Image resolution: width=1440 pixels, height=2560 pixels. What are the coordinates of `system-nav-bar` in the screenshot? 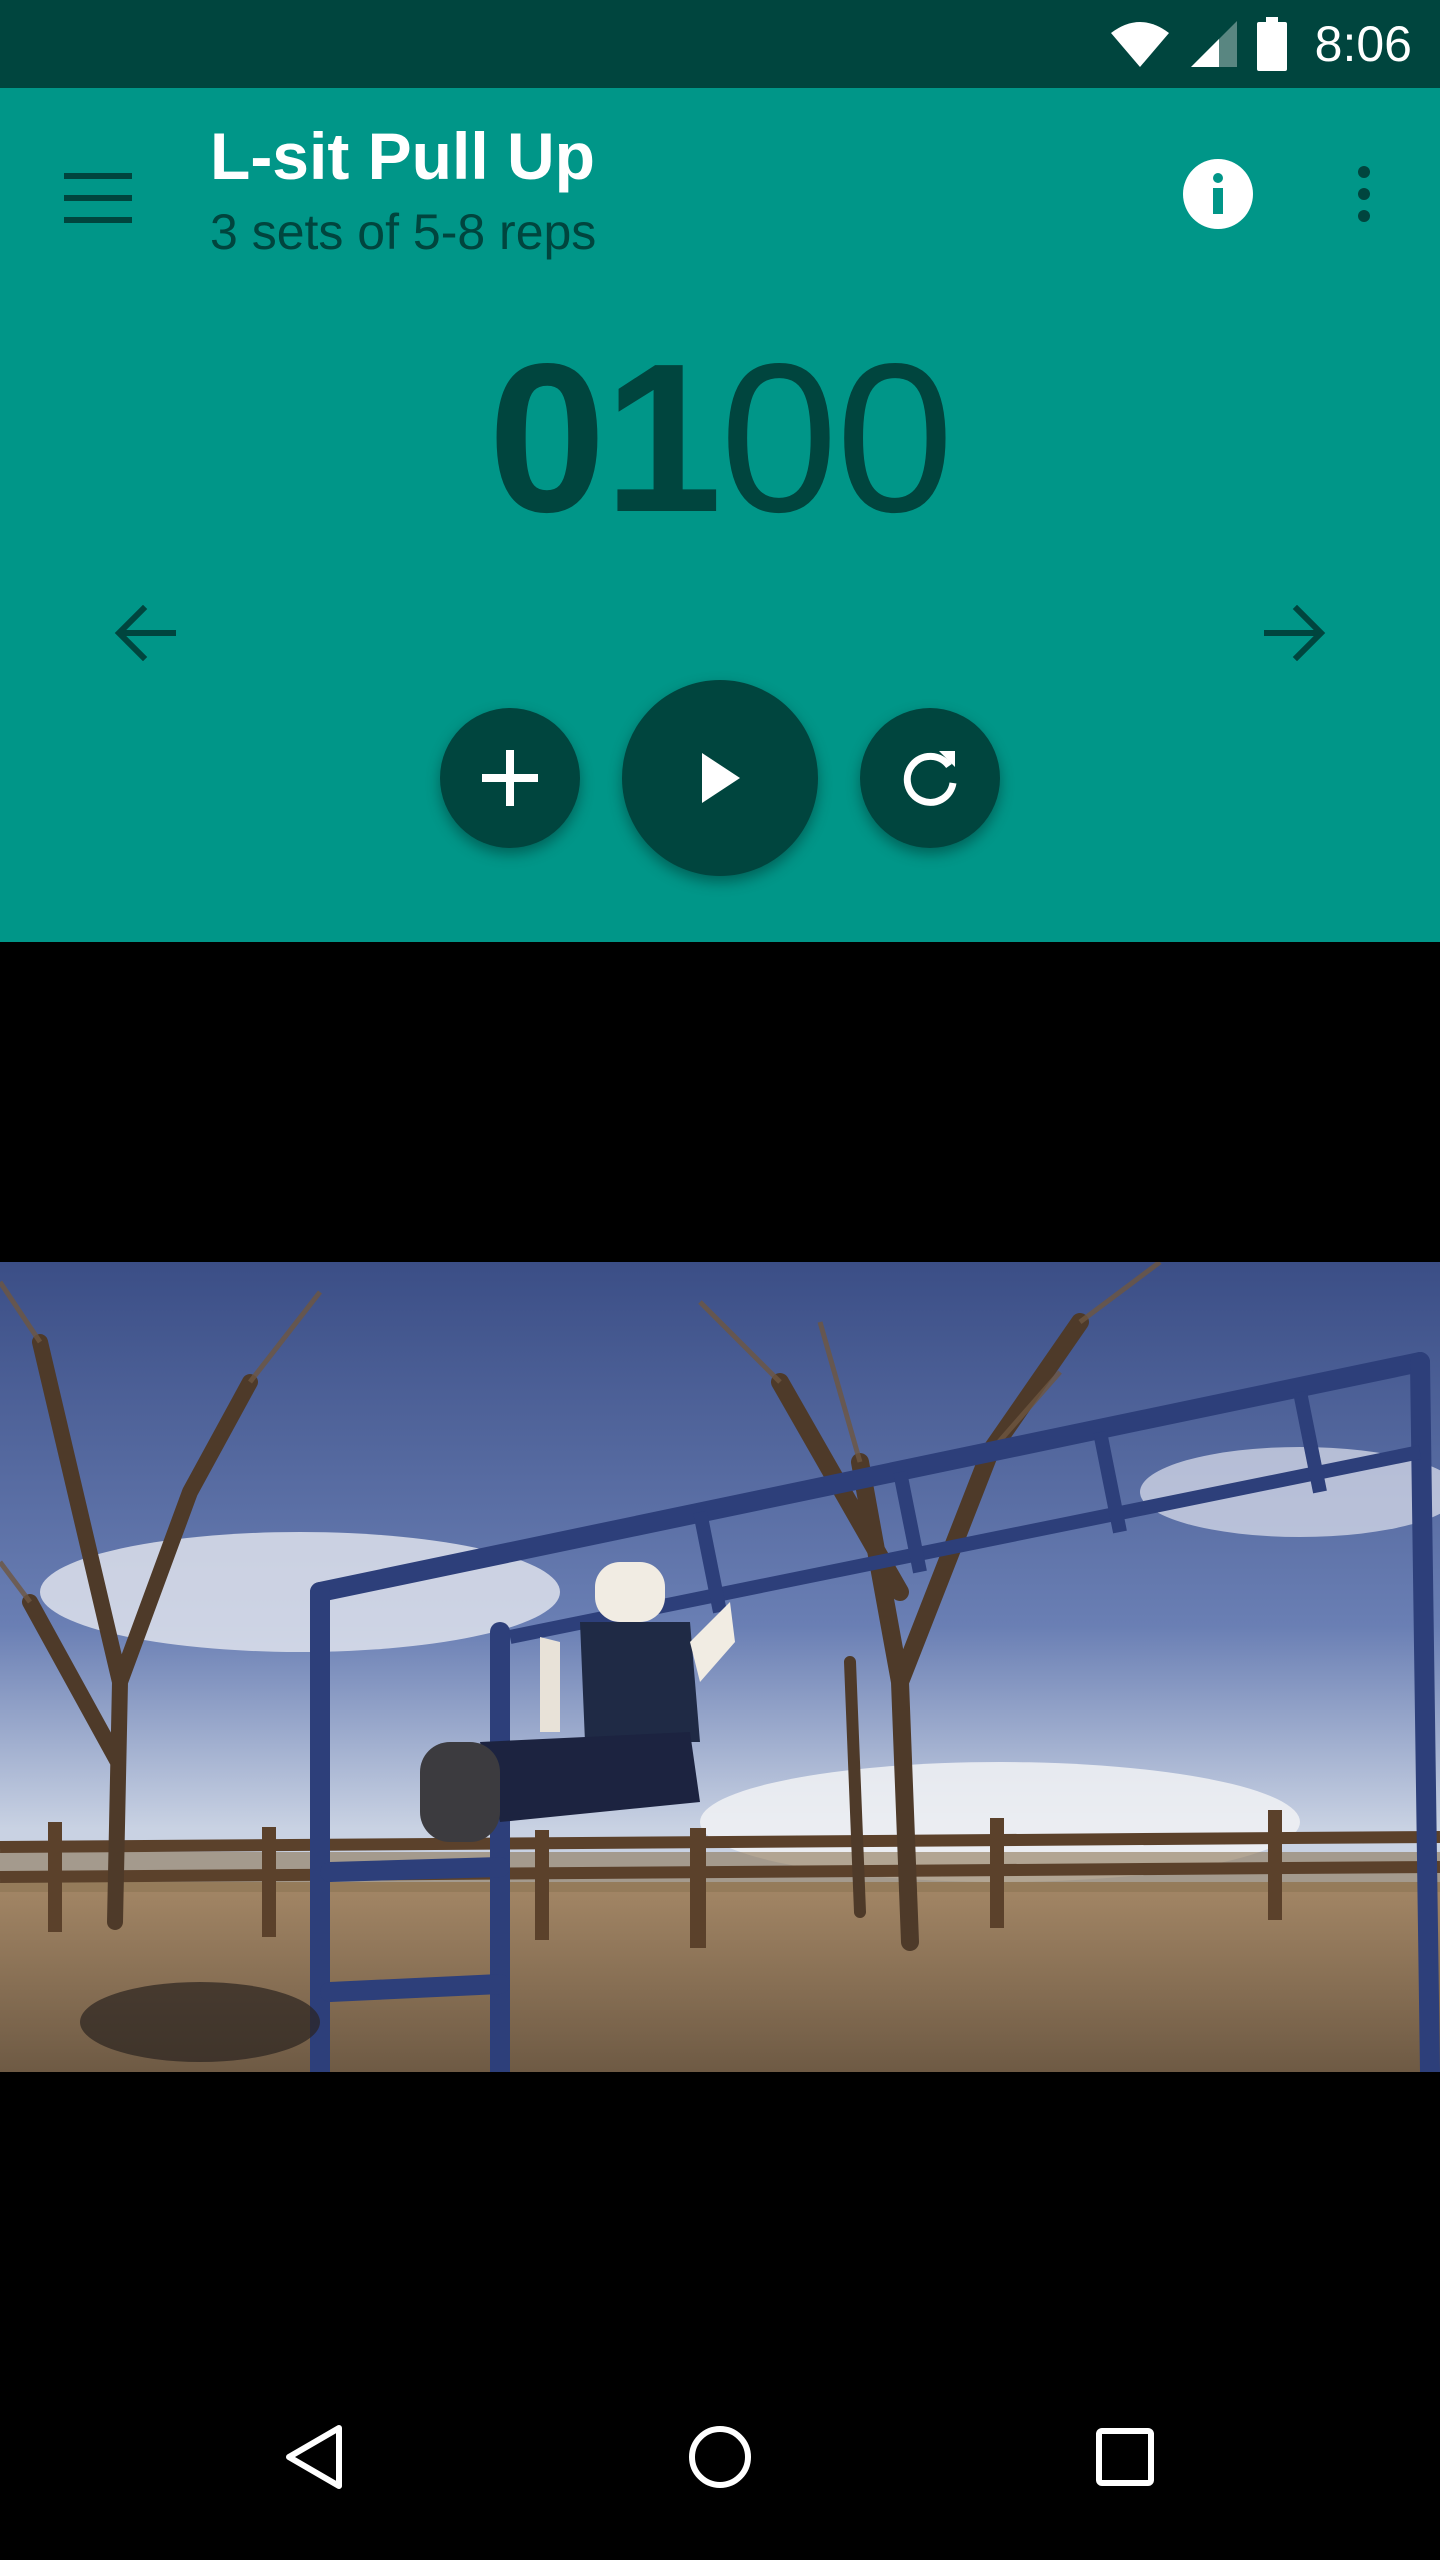 It's located at (720, 2452).